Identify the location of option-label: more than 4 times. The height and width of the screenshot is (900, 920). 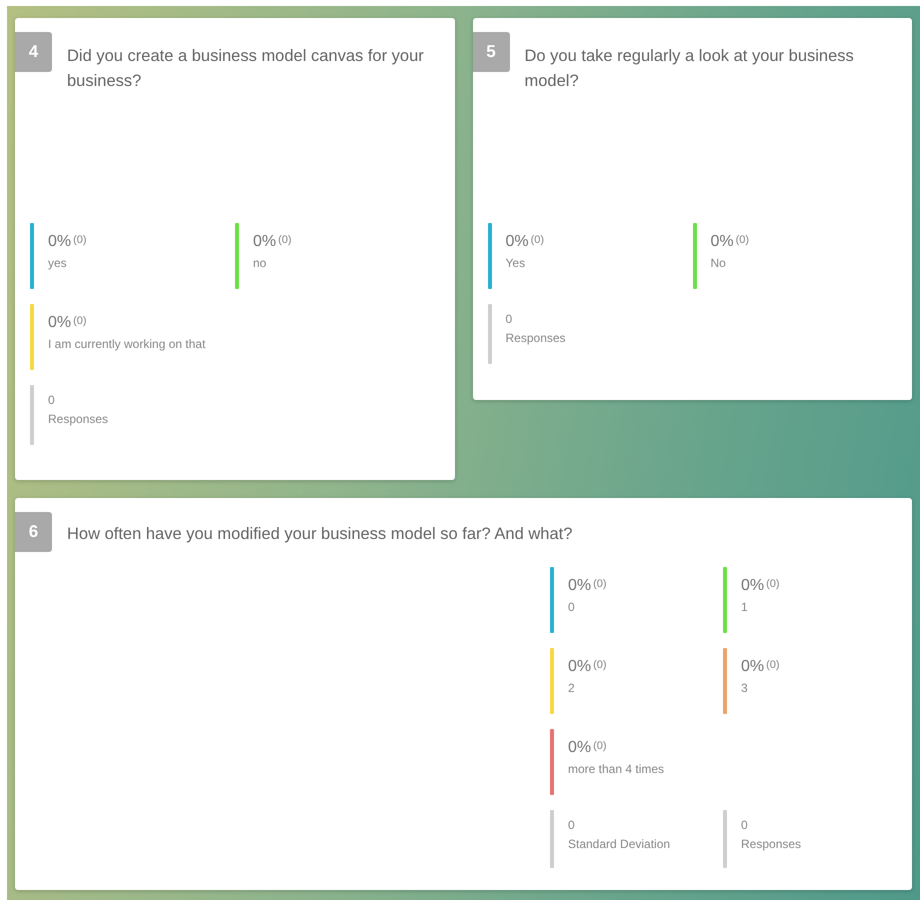
(616, 769).